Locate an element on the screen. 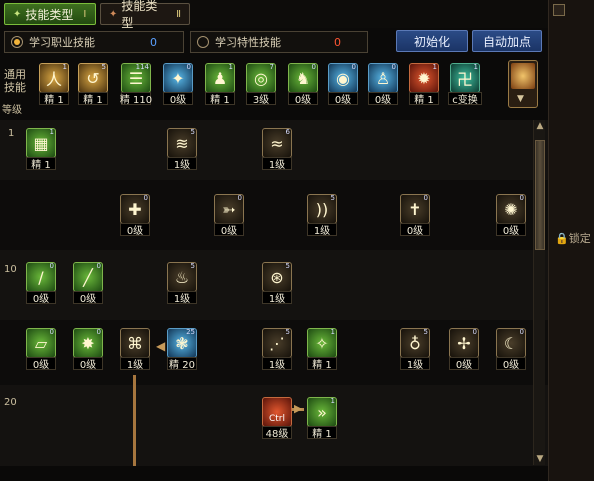 The width and height of the screenshot is (594, 481). skill-level-caption: 精 20 is located at coordinates (182, 364).